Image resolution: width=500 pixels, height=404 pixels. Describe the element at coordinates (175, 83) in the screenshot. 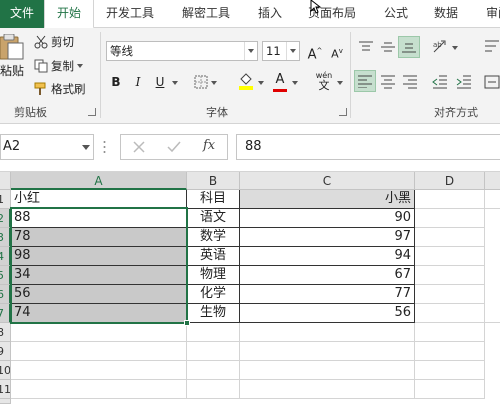

I see `underline-dropdown-icon` at that location.